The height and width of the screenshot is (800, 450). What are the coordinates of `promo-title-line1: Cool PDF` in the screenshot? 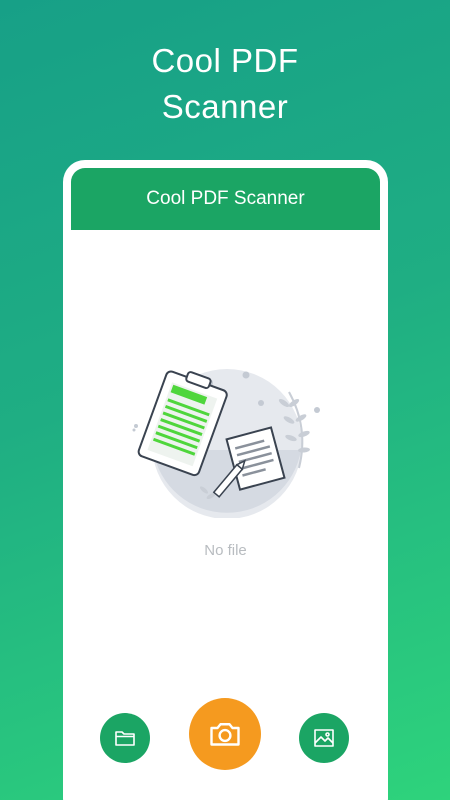 It's located at (225, 60).